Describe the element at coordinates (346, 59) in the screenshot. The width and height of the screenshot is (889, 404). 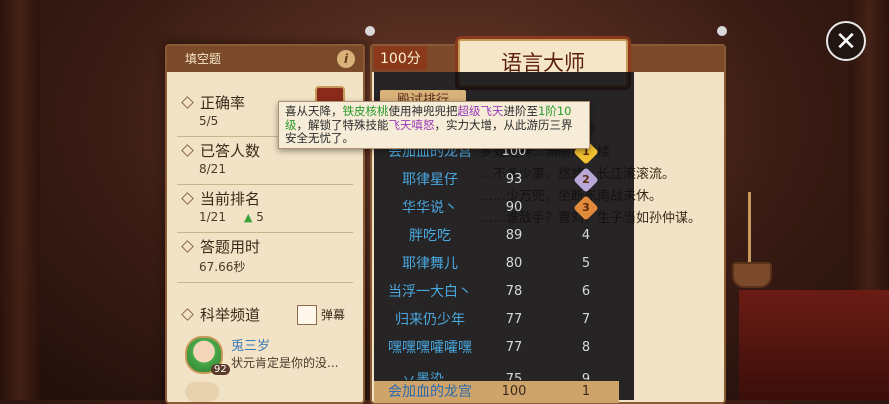
I see `info-icon: i` at that location.